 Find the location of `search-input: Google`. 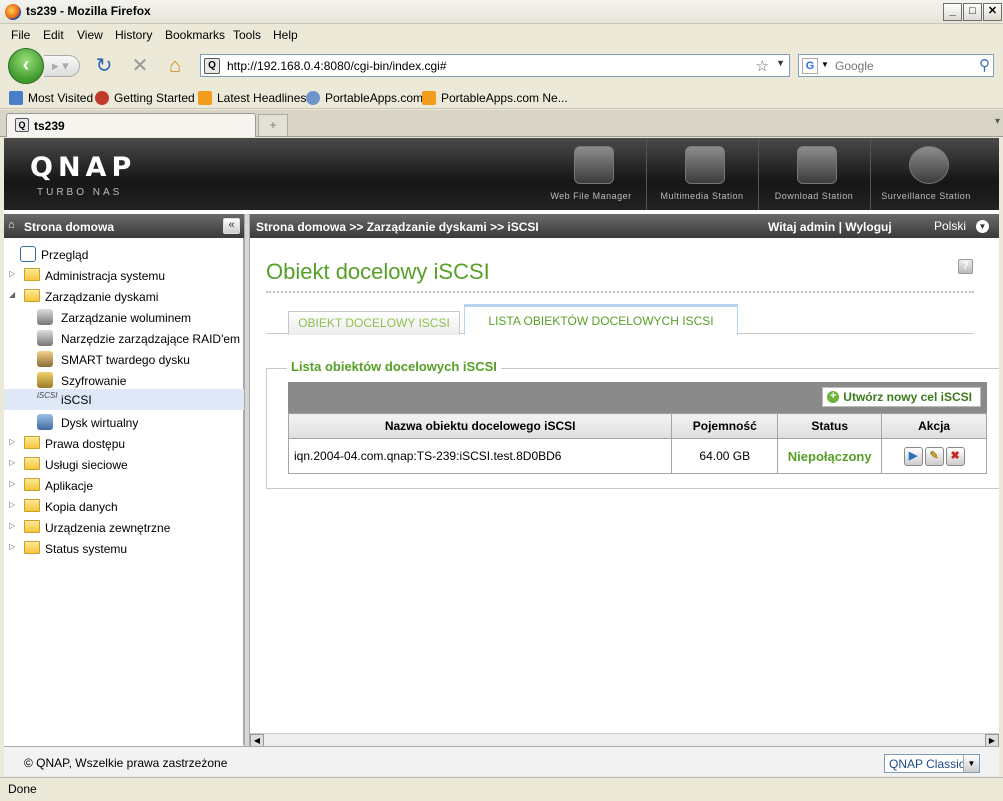

search-input: Google is located at coordinates (854, 66).